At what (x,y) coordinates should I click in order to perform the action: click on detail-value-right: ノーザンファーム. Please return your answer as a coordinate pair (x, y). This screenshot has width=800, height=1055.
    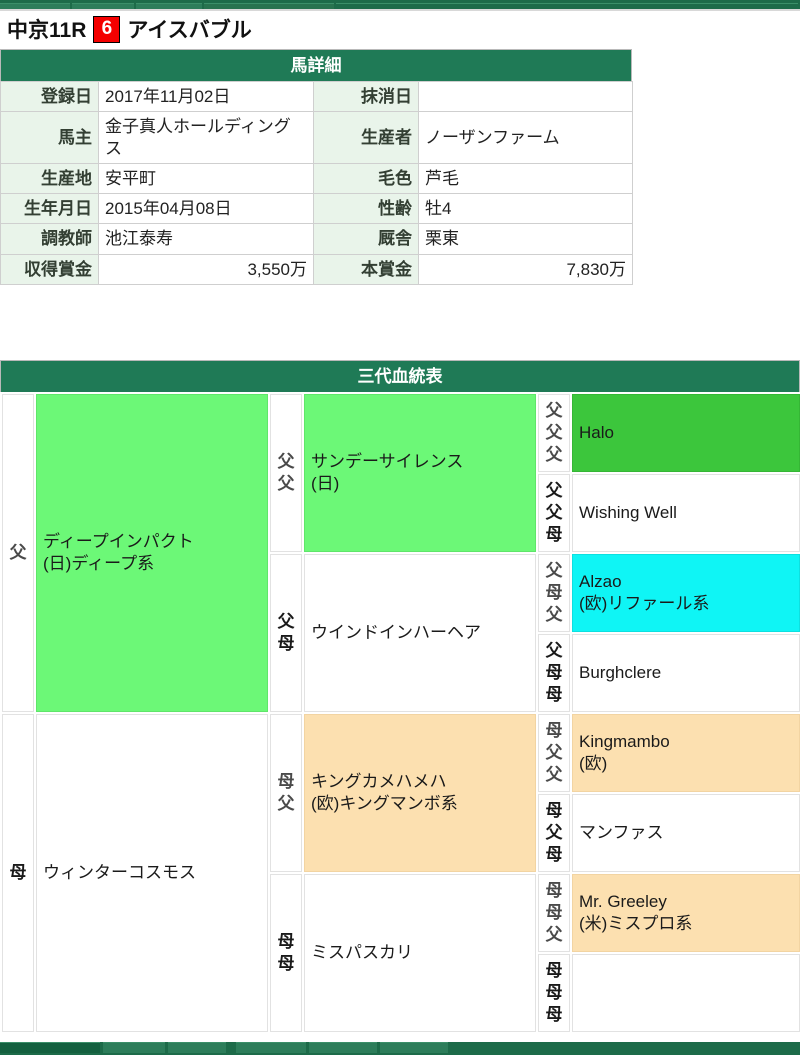
    Looking at the image, I should click on (525, 137).